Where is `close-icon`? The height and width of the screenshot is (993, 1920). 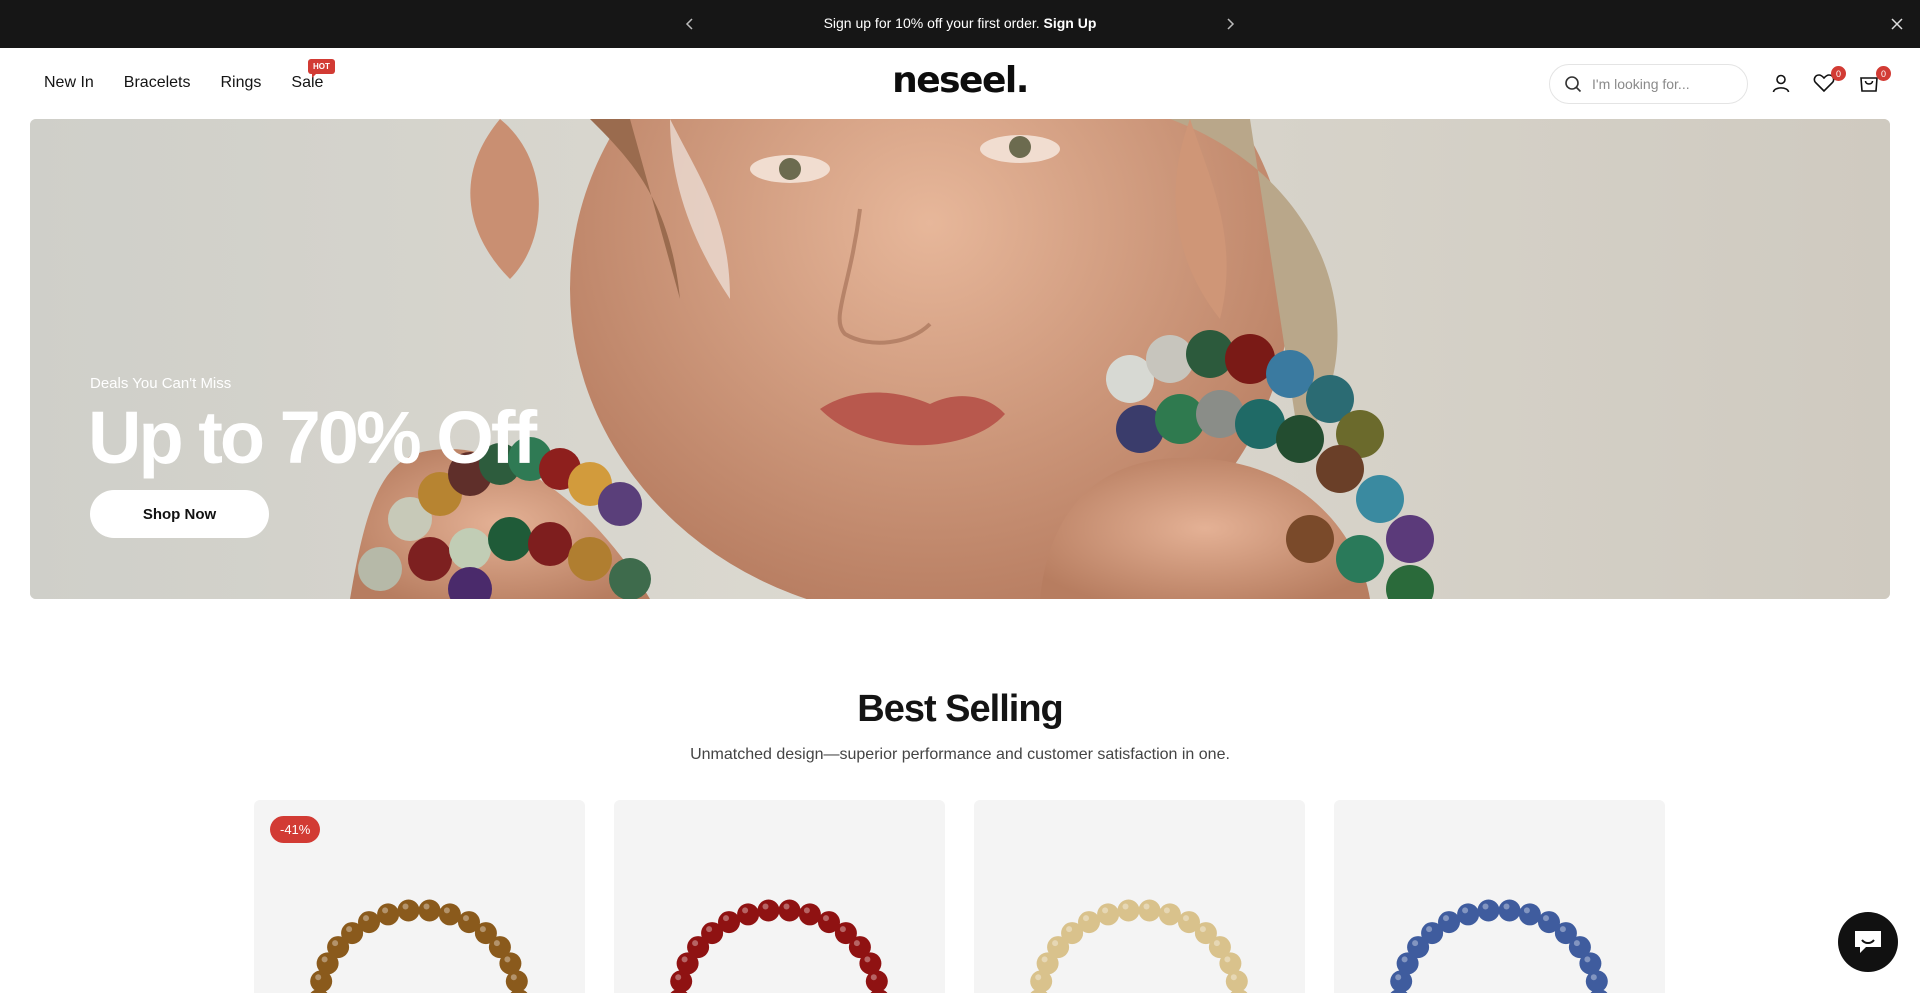
close-icon is located at coordinates (1897, 24).